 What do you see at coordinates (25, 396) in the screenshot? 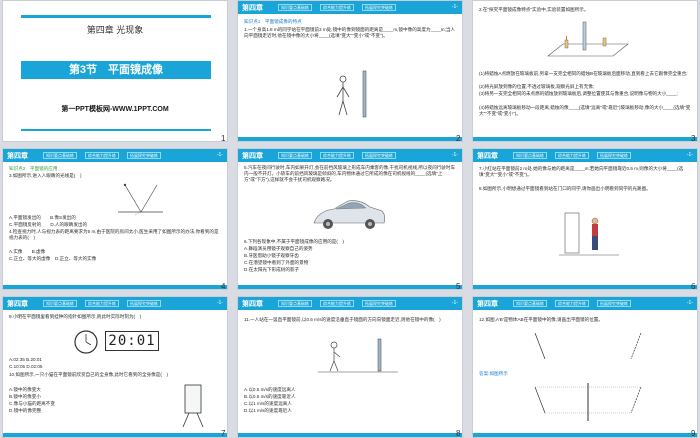
I see `q10-option-b: B.镜中的像变小` at bounding box center [25, 396].